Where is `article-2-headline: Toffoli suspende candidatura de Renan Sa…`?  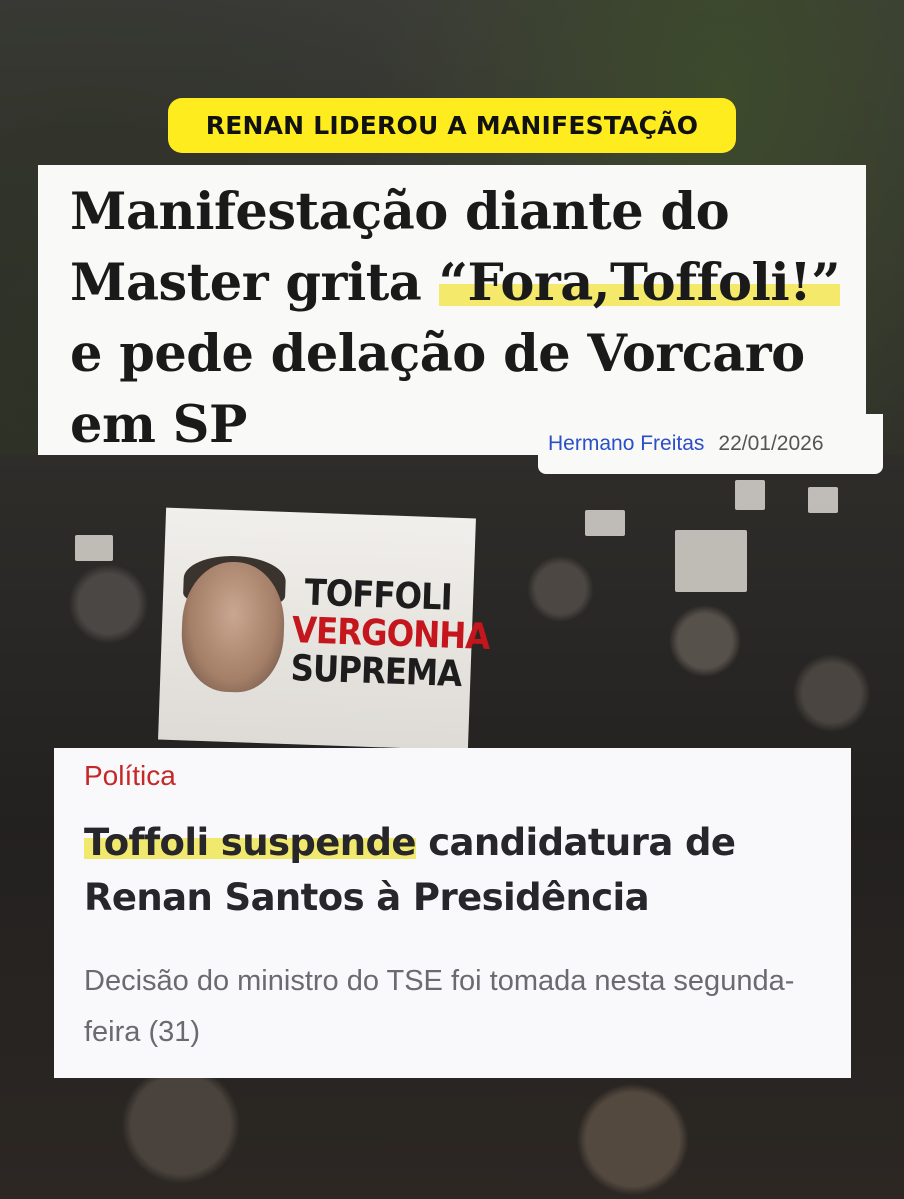
article-2-headline: Toffoli suspende candidatura de Renan Sa… is located at coordinates (464, 870).